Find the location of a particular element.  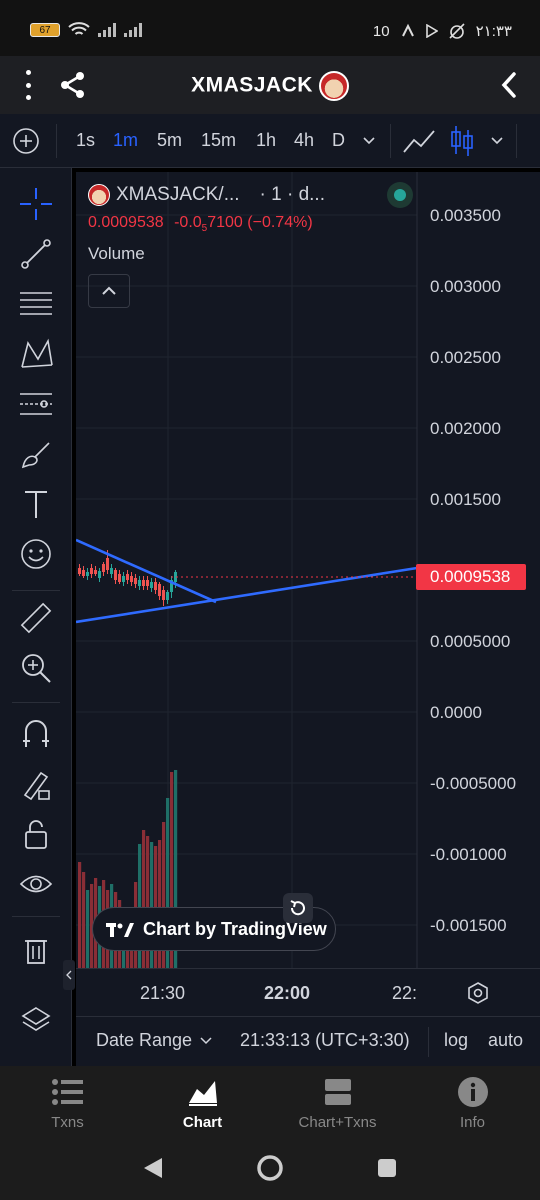

market-status-icon is located at coordinates (400, 195).